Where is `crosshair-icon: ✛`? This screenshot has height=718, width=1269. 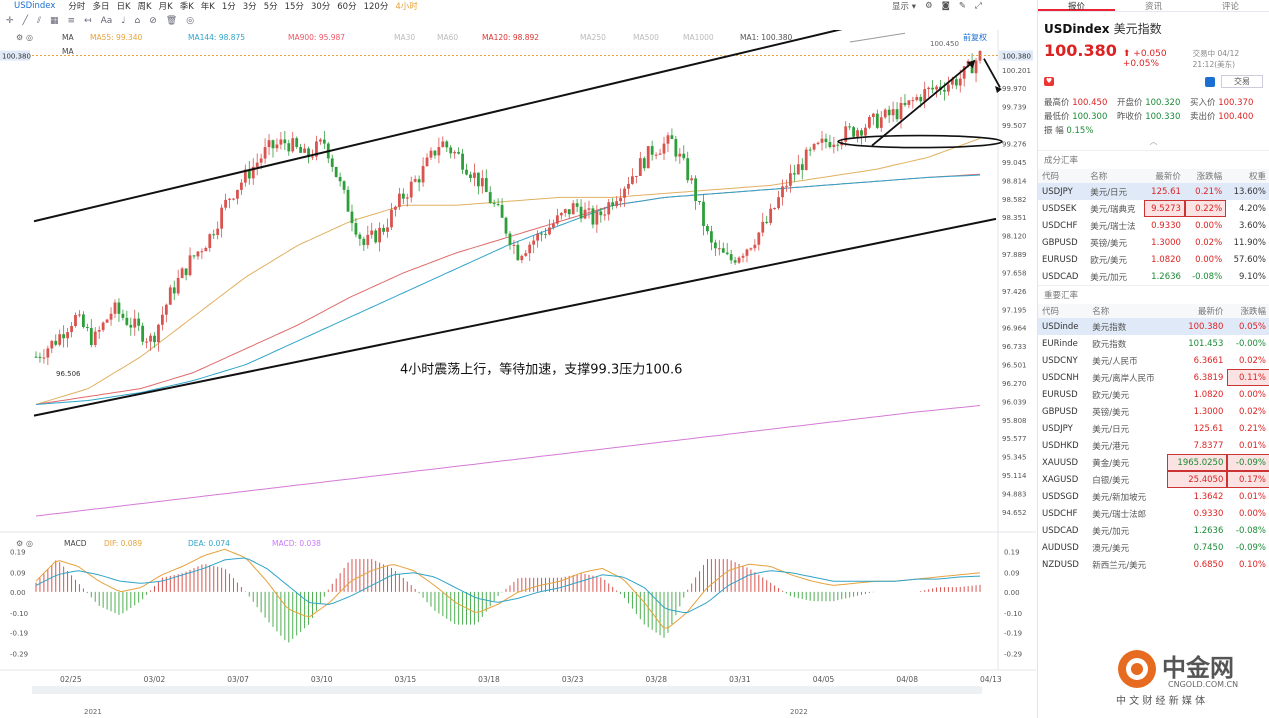 crosshair-icon: ✛ is located at coordinates (10, 21).